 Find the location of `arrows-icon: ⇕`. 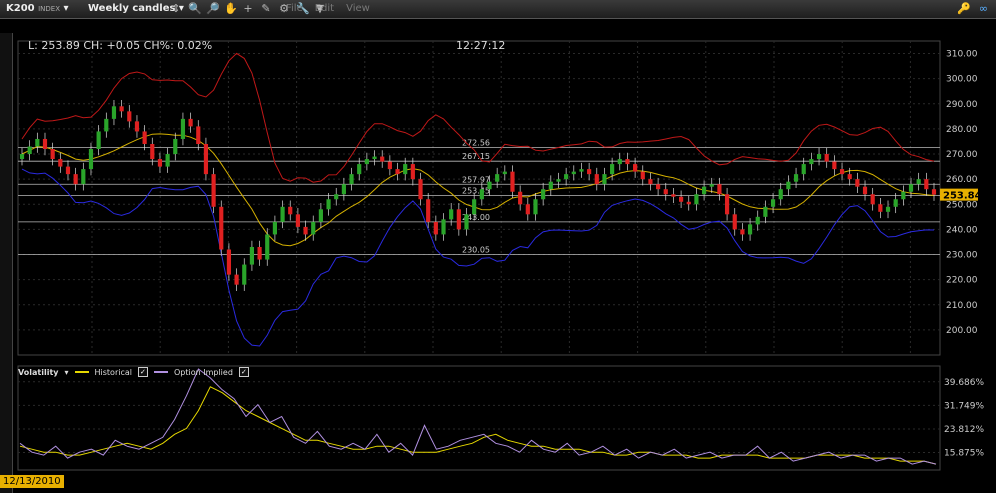

arrows-icon: ⇕ is located at coordinates (176, 8).